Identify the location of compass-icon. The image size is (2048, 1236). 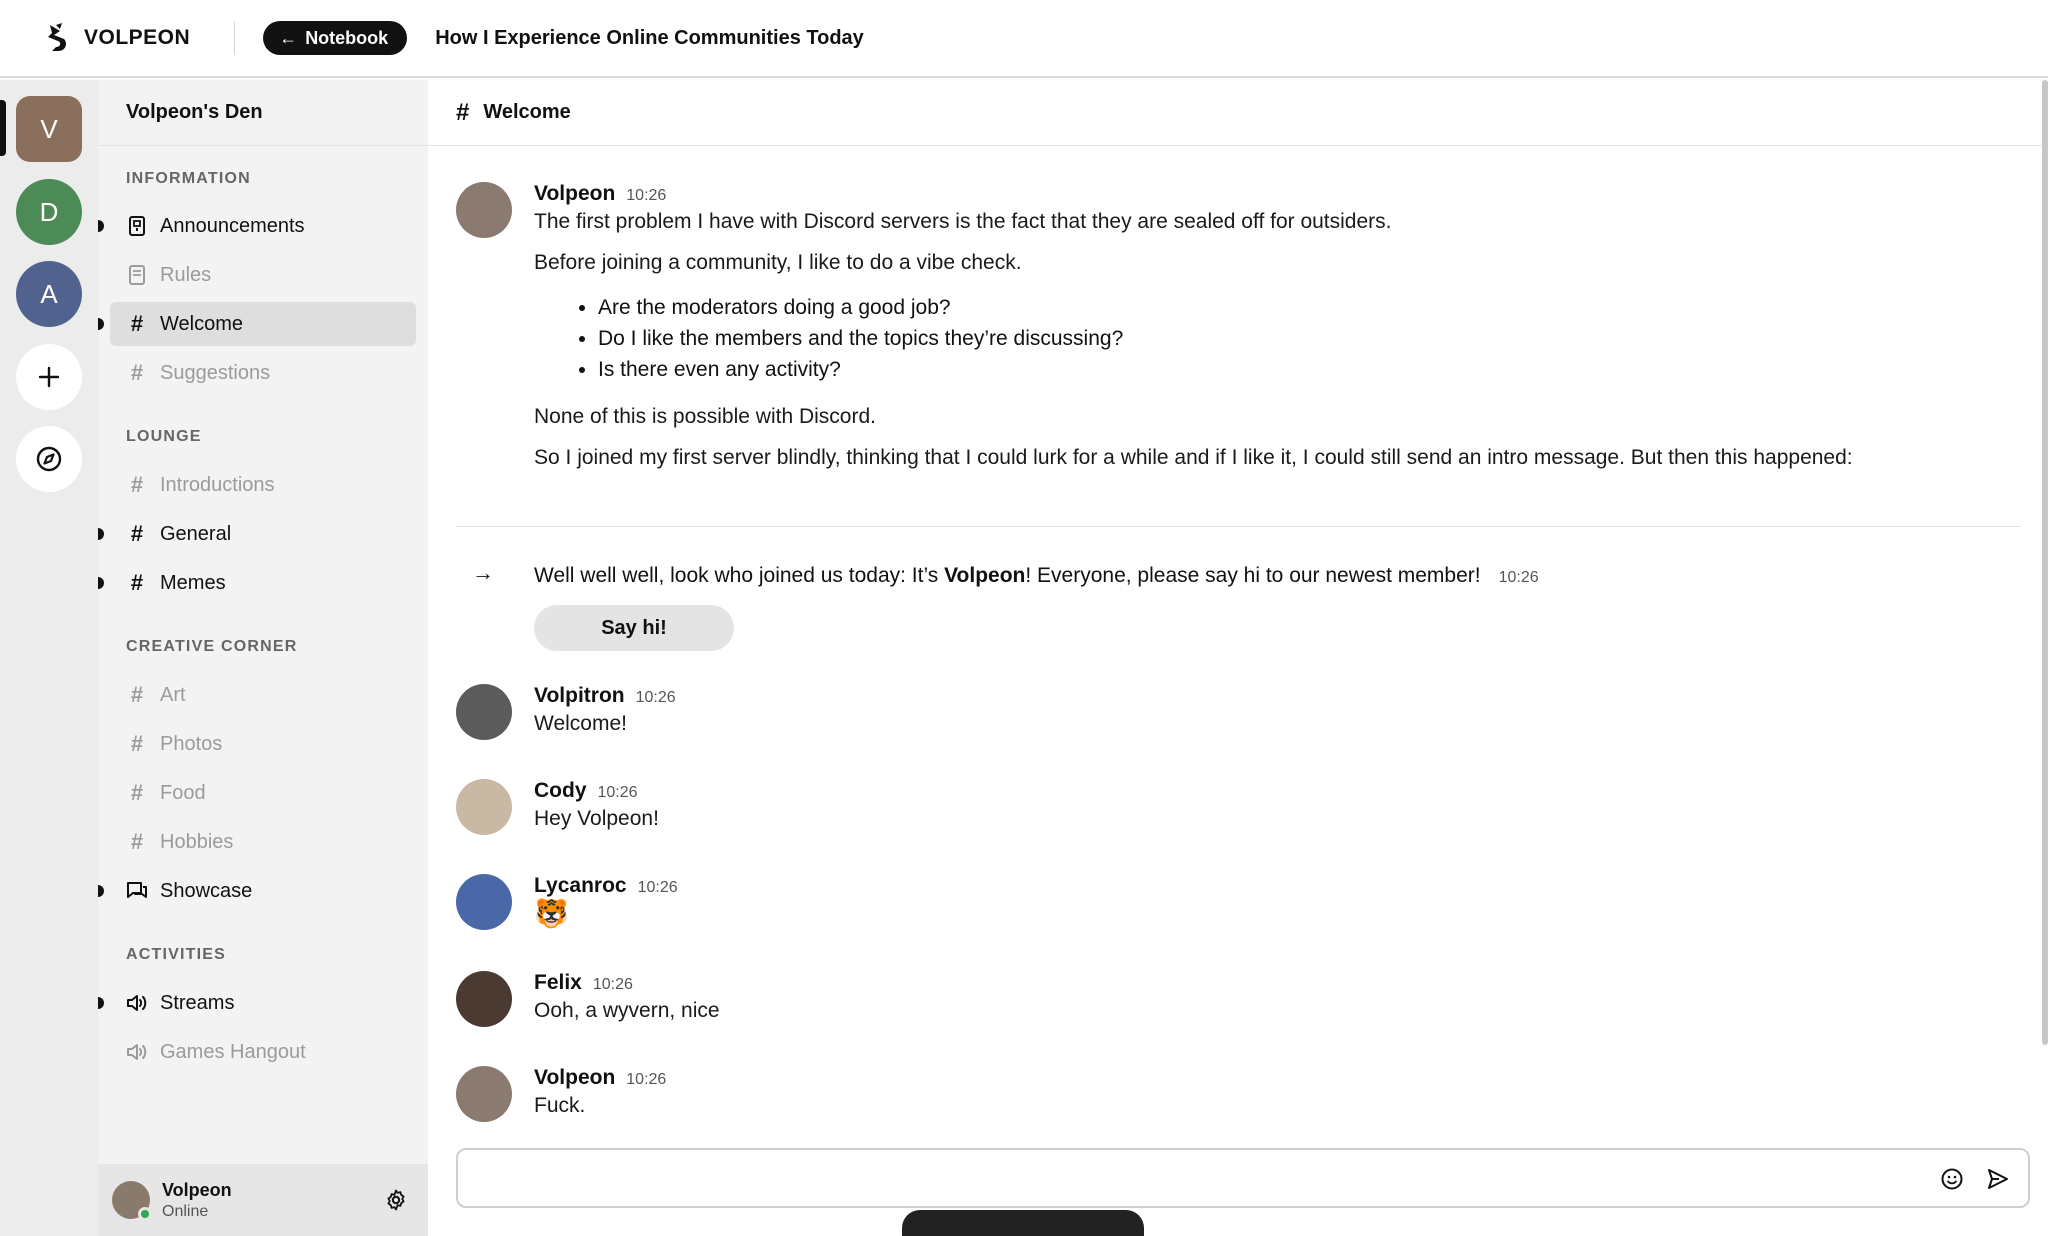
(49, 459).